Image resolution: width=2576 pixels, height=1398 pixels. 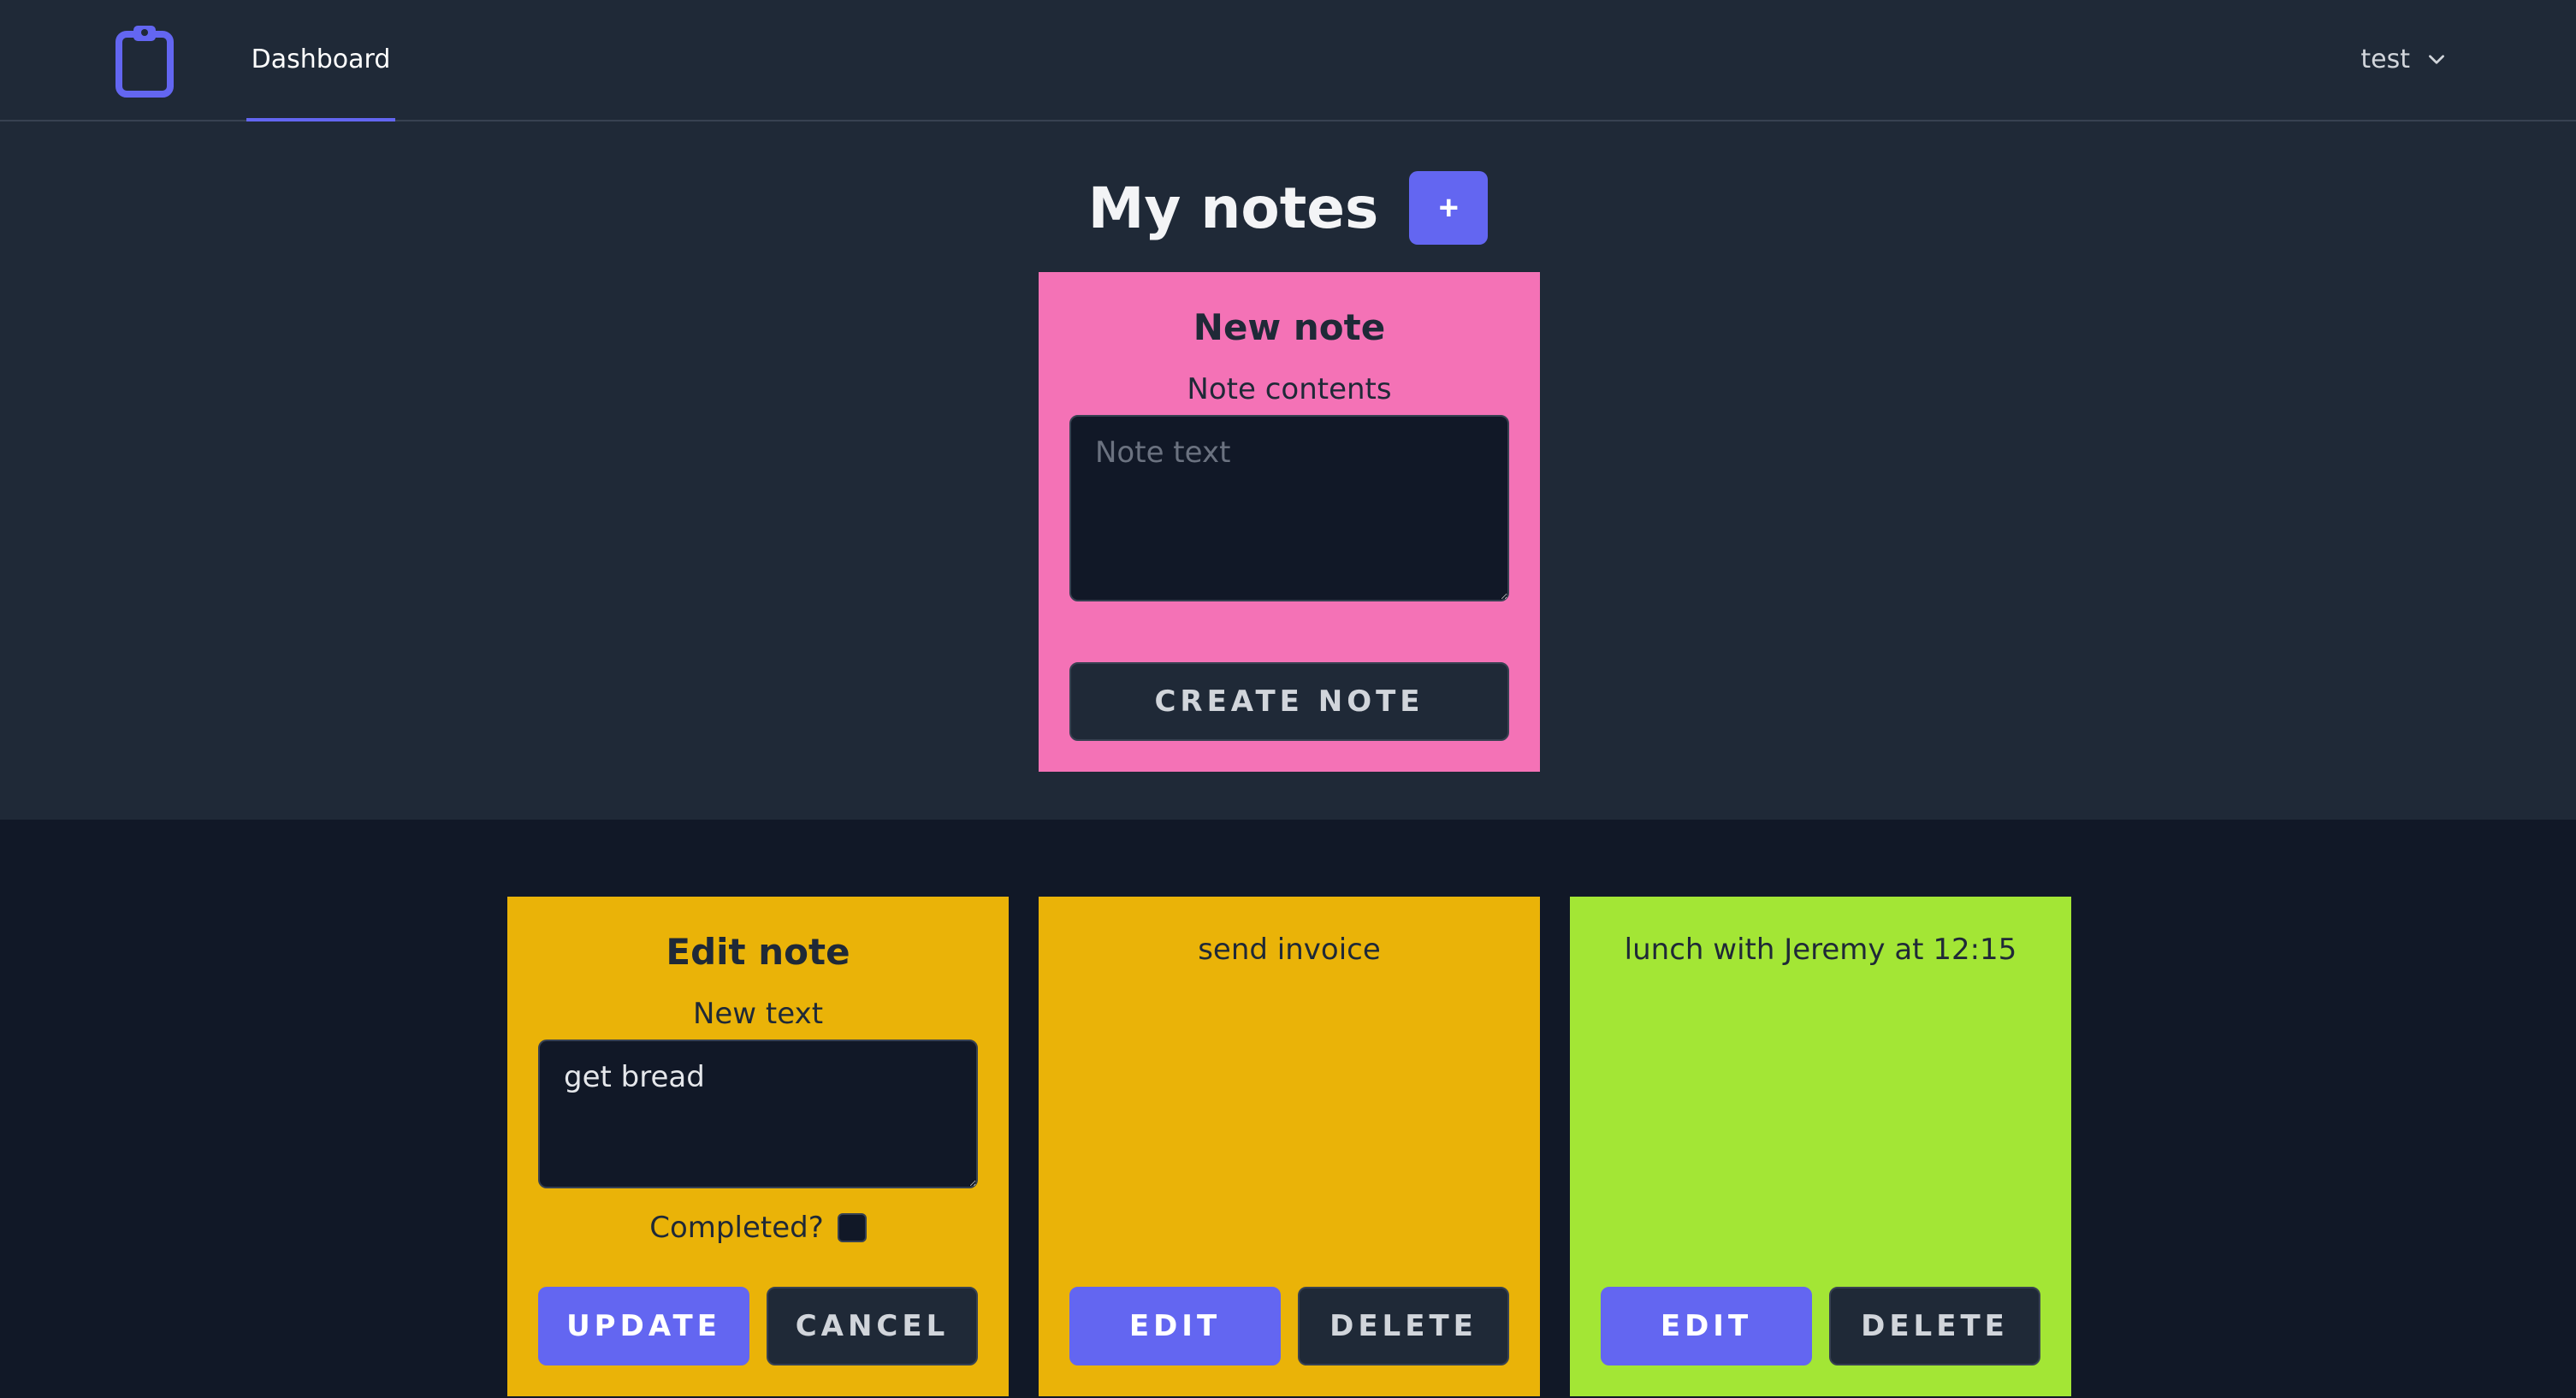 I want to click on top-navbar: Dashboard test, so click(x=1288, y=60).